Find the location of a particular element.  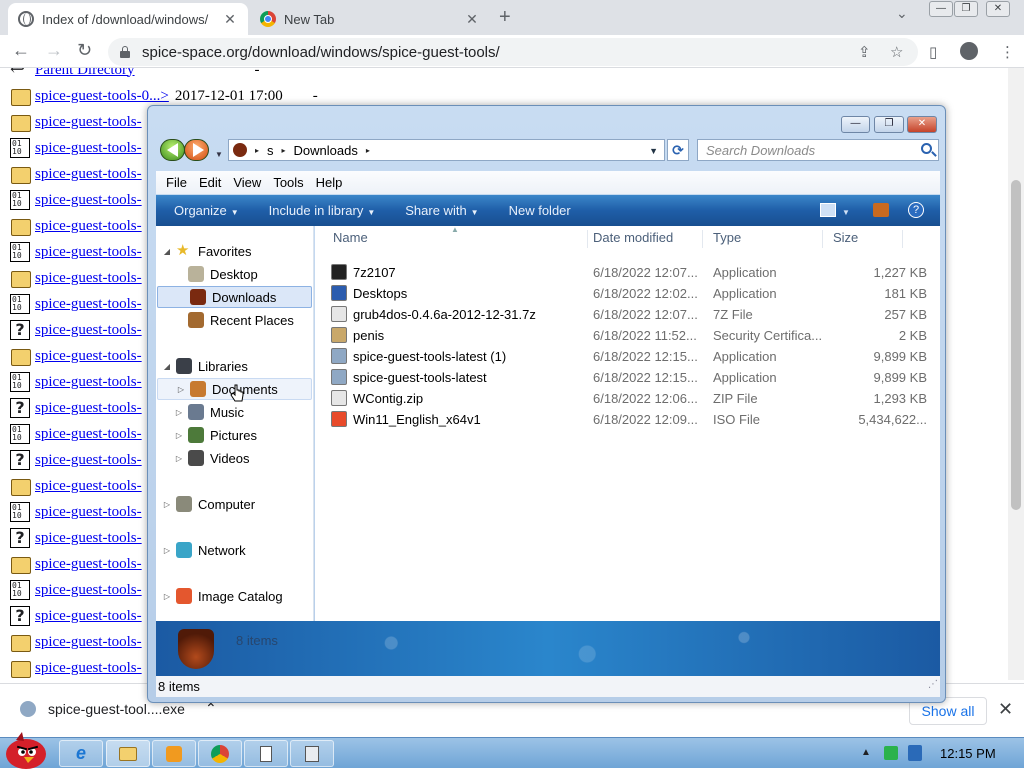

breadcrumb-item-user: s is located at coordinates (270, 150).